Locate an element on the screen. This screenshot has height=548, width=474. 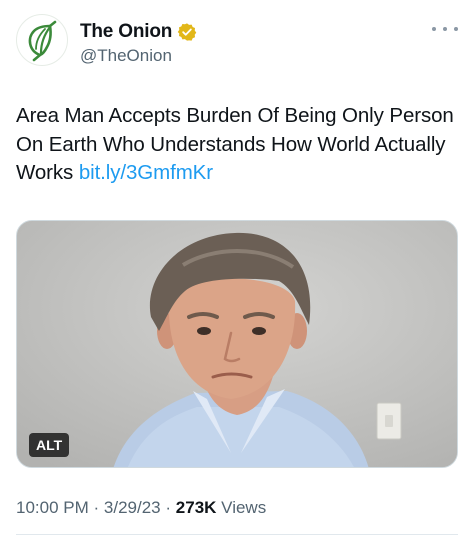
alt-text-button: ALT is located at coordinates (49, 445).